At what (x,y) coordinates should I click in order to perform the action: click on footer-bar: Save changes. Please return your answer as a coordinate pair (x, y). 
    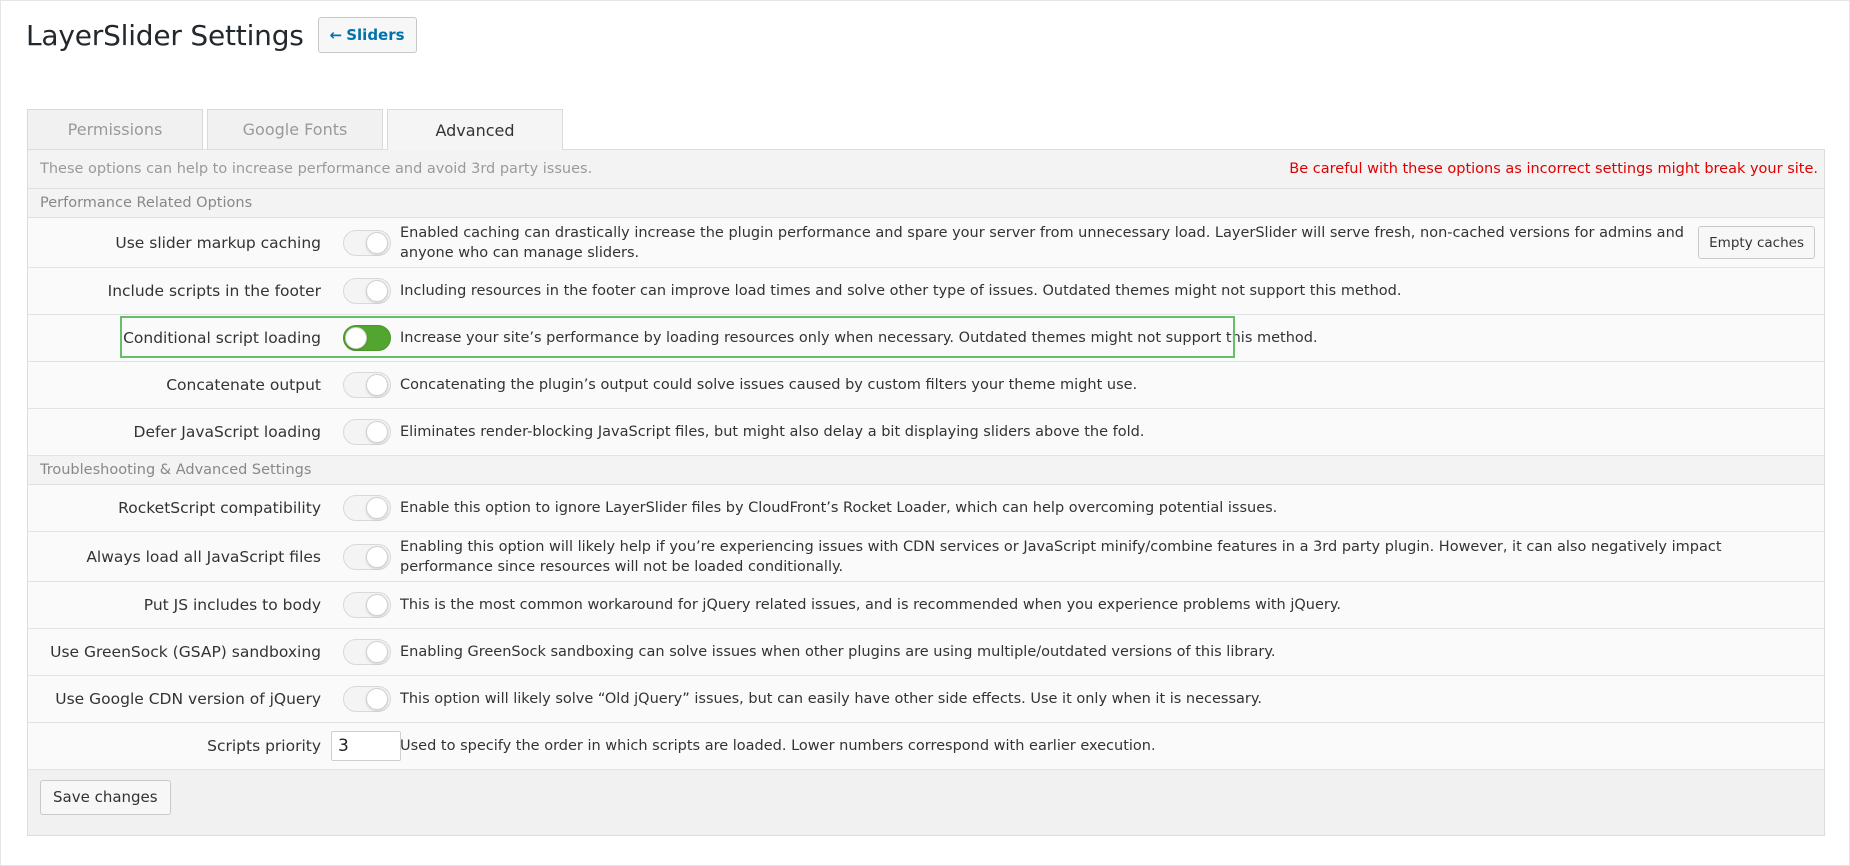
    Looking at the image, I should click on (926, 797).